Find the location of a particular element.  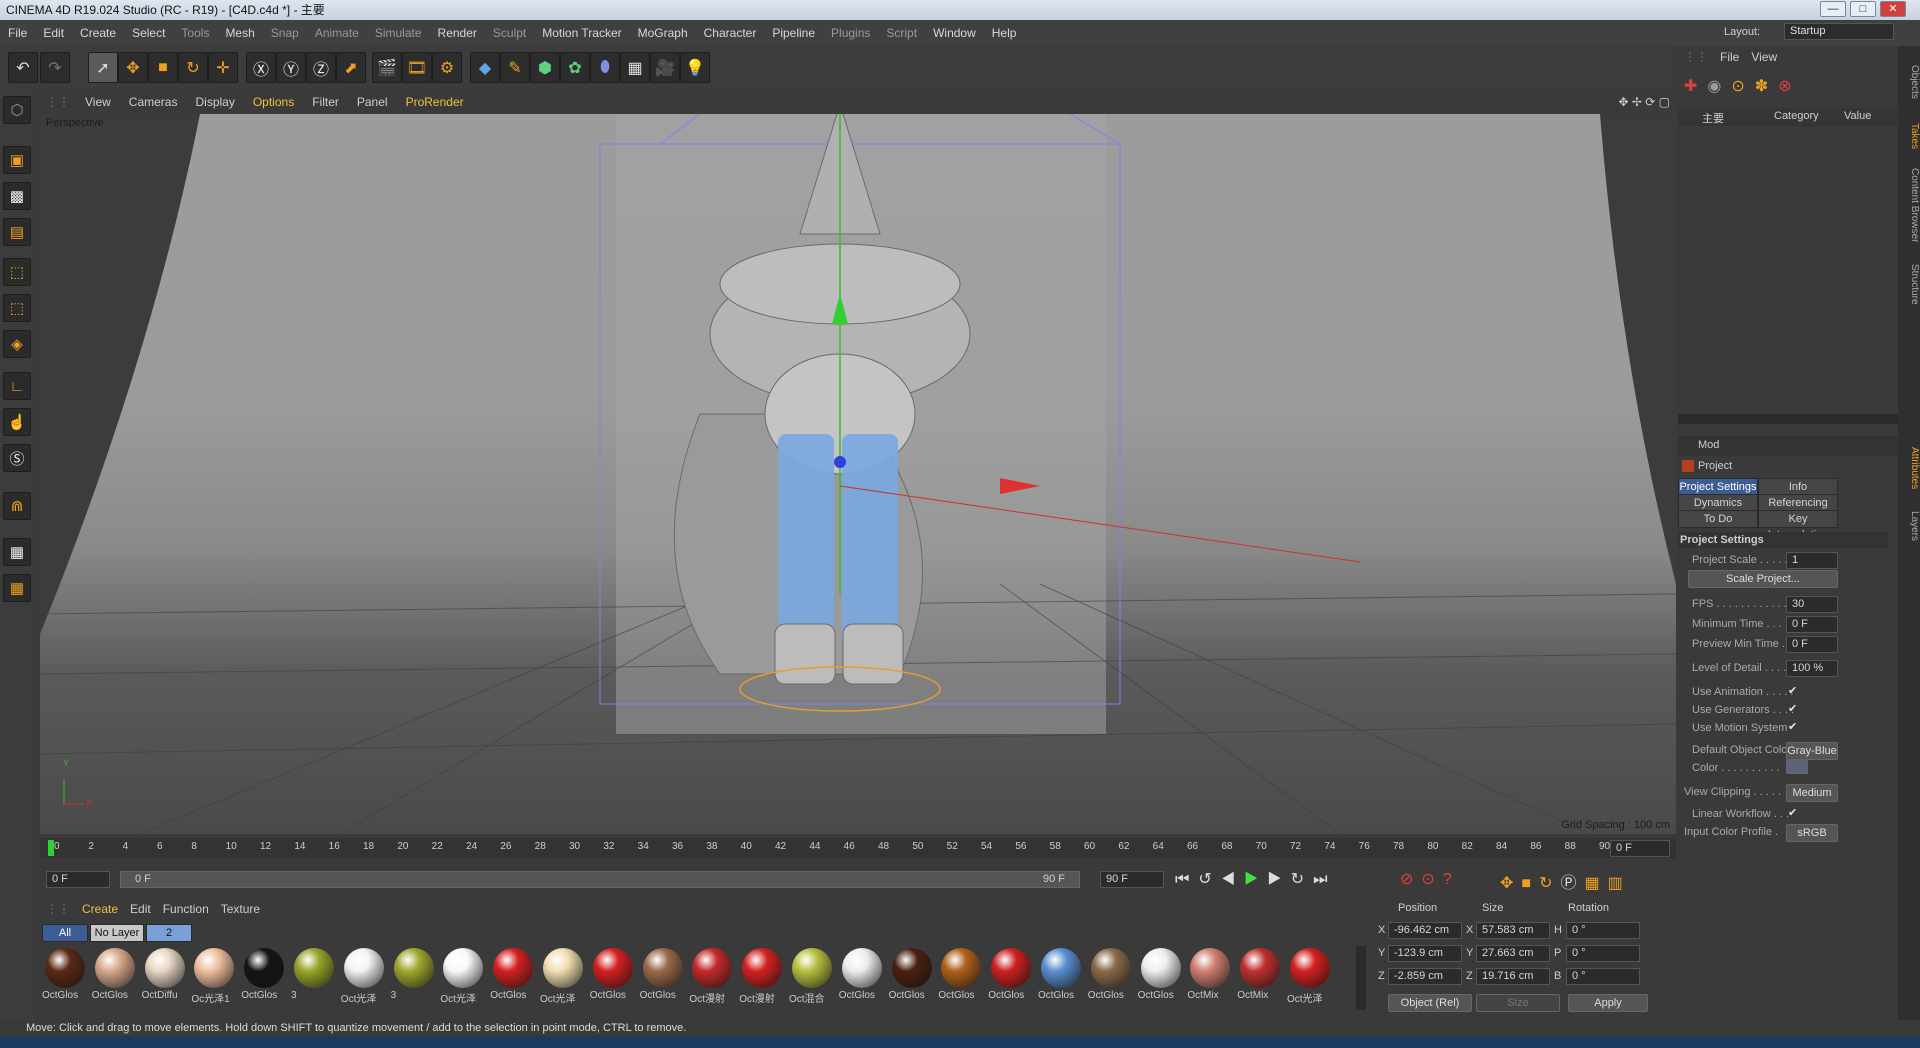

material-swatch: Oc光泽1 is located at coordinates (213, 975).